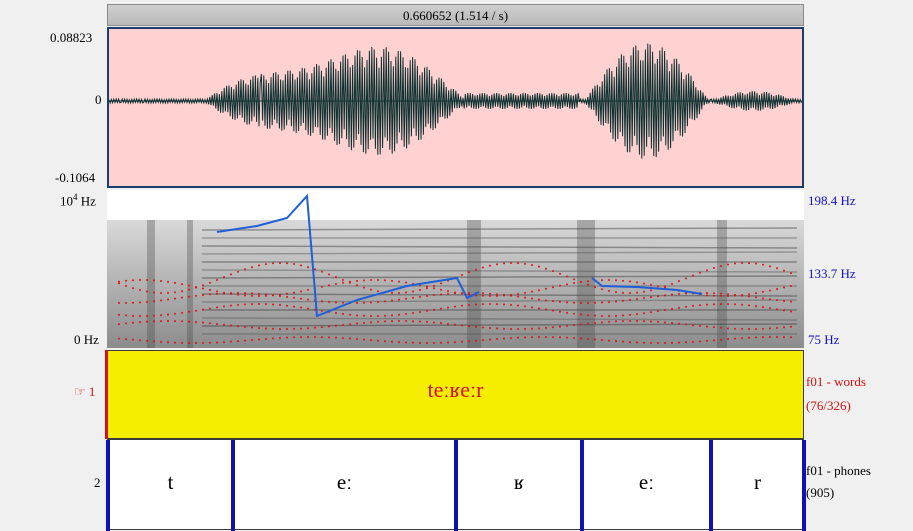 This screenshot has height=531, width=913. Describe the element at coordinates (455, 390) in the screenshot. I see `tier1-interval-text: teːʁeːr` at that location.